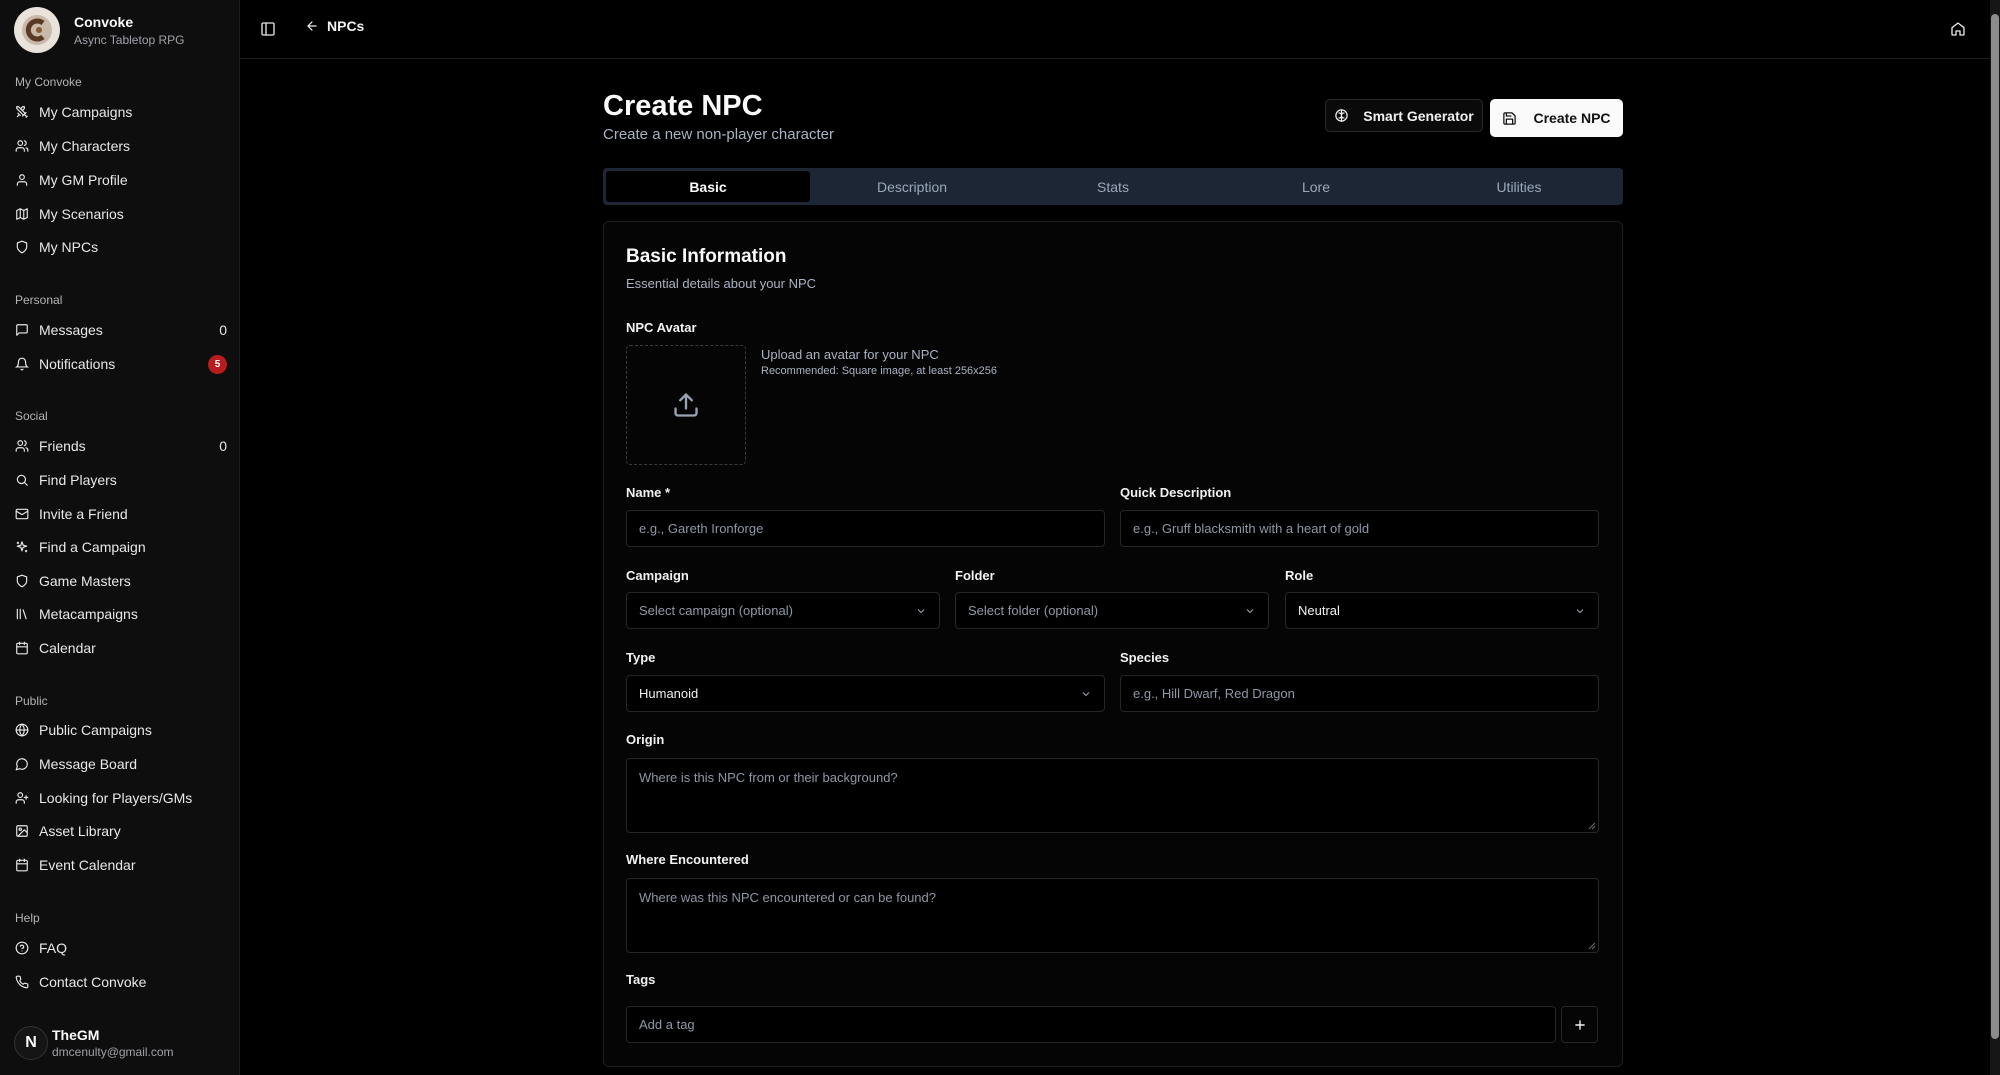  What do you see at coordinates (121, 865) in the screenshot?
I see `sidebar-item-event-calendar: Event Calendar` at bounding box center [121, 865].